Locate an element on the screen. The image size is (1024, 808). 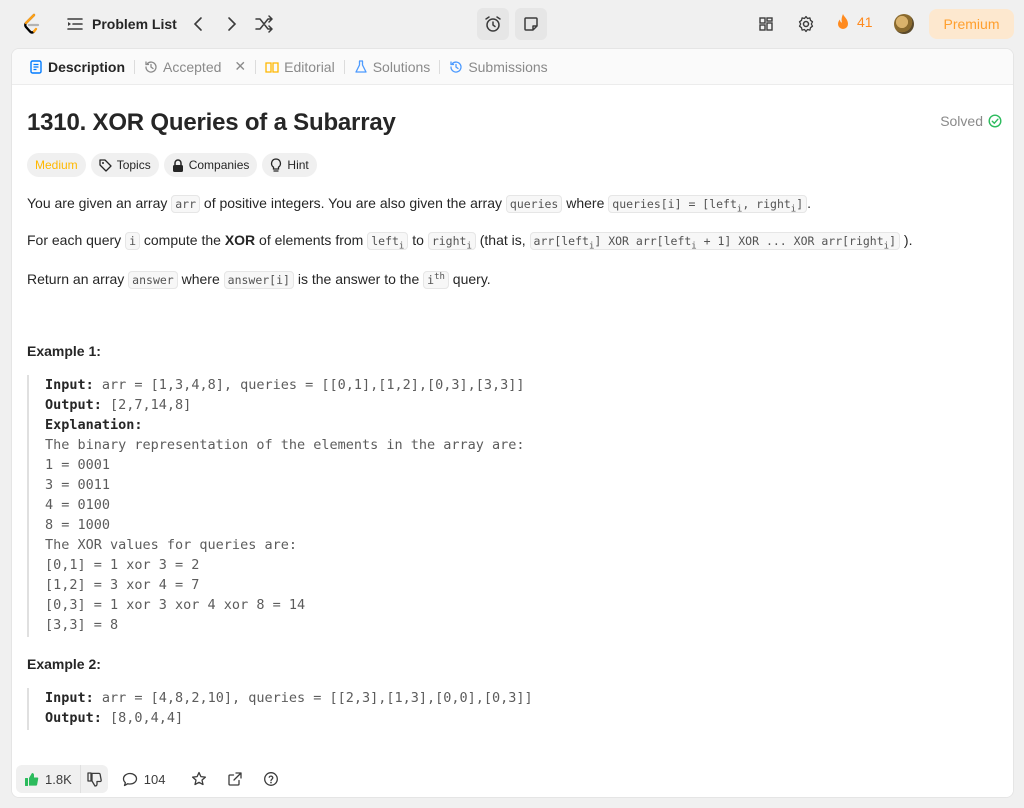
comment-icon is located at coordinates (129, 779).